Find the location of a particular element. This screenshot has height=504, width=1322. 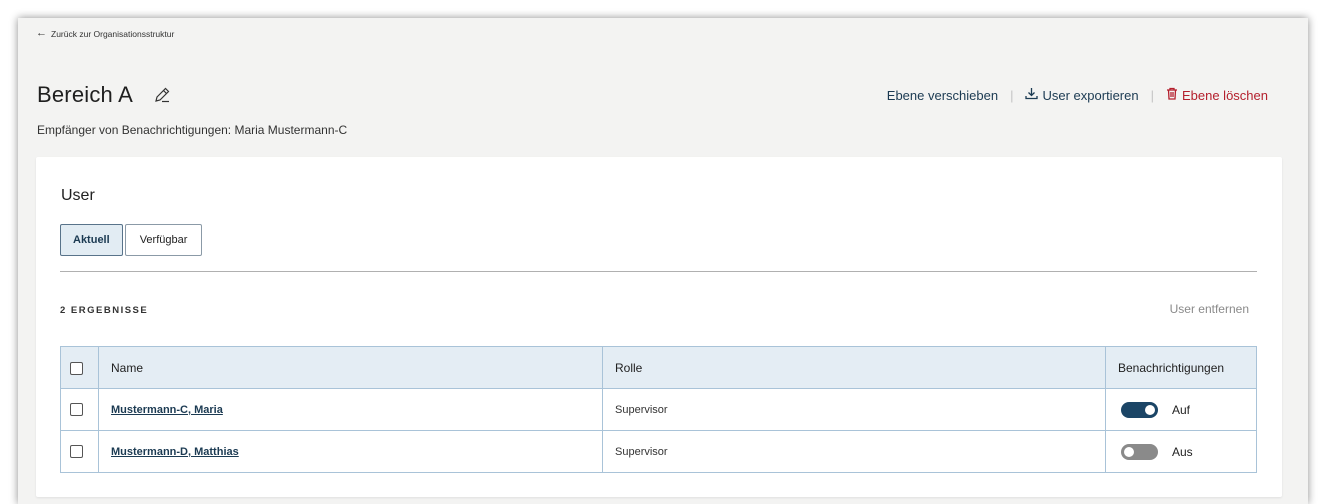

arrow-left-icon: ← is located at coordinates (41, 33).